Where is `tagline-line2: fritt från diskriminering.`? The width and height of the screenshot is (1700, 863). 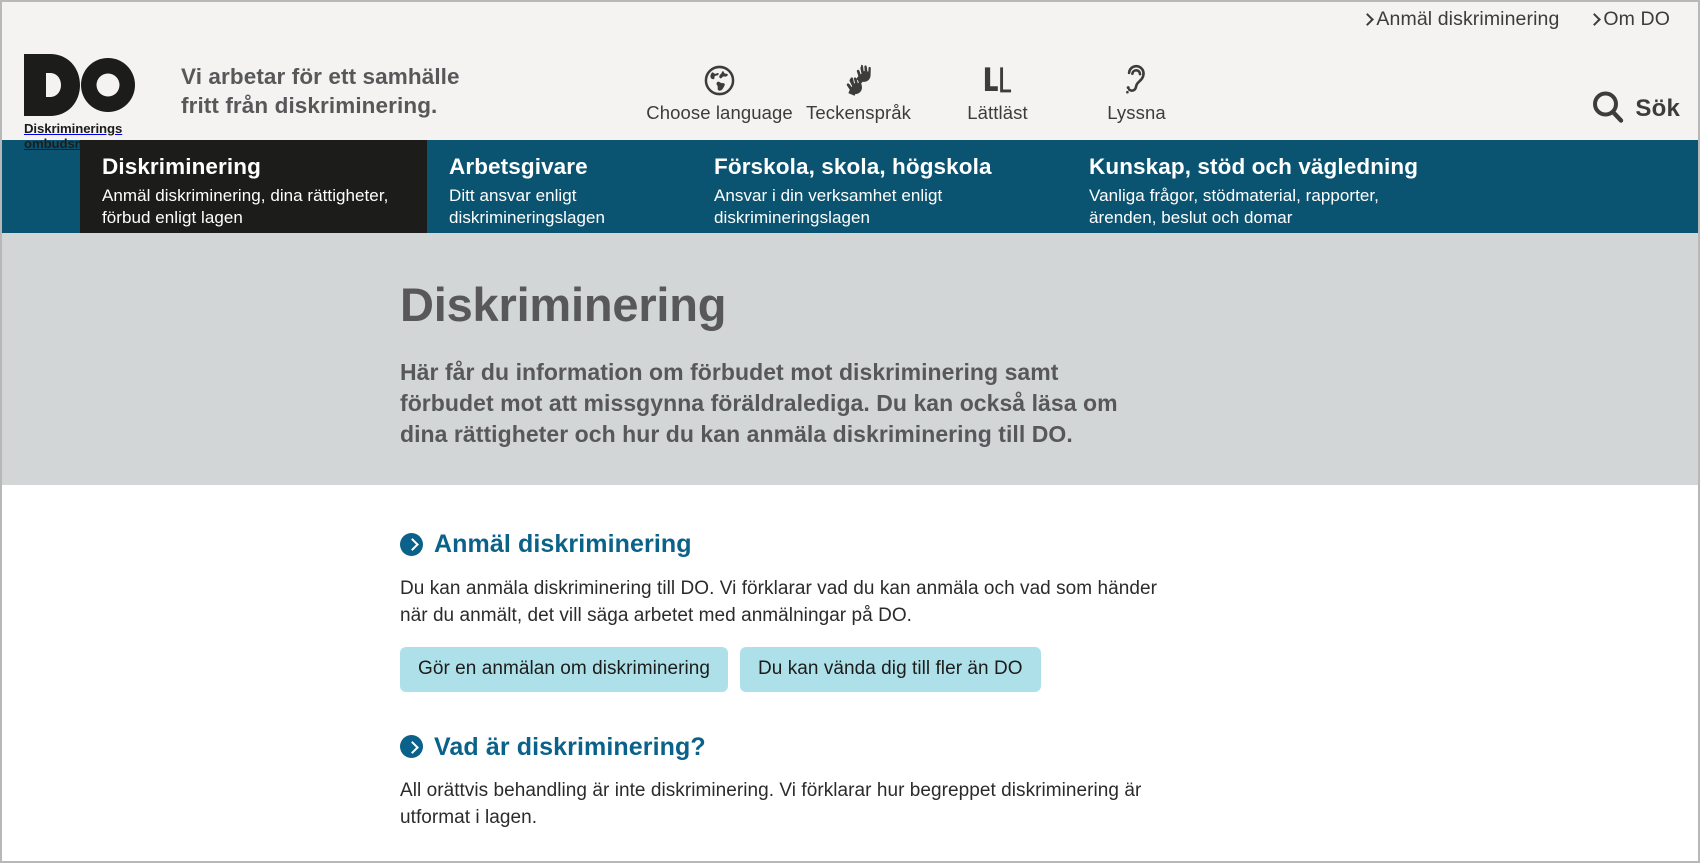
tagline-line2: fritt från diskriminering. is located at coordinates (309, 105).